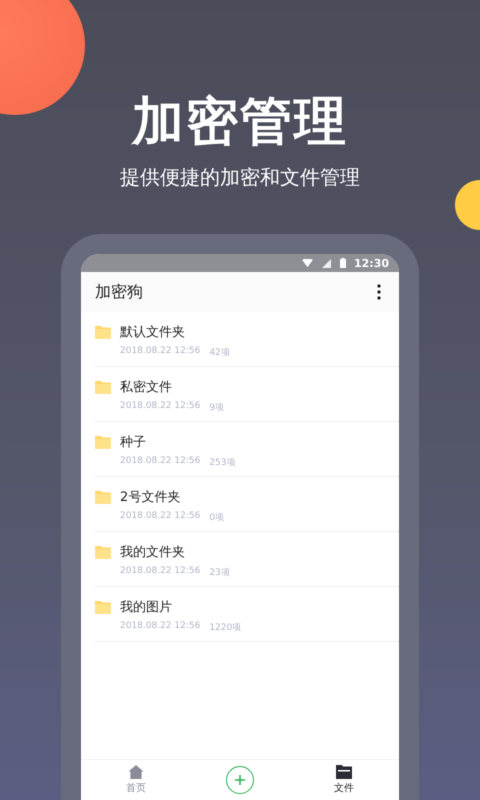 The height and width of the screenshot is (800, 480). What do you see at coordinates (307, 263) in the screenshot?
I see `wifi-icon` at bounding box center [307, 263].